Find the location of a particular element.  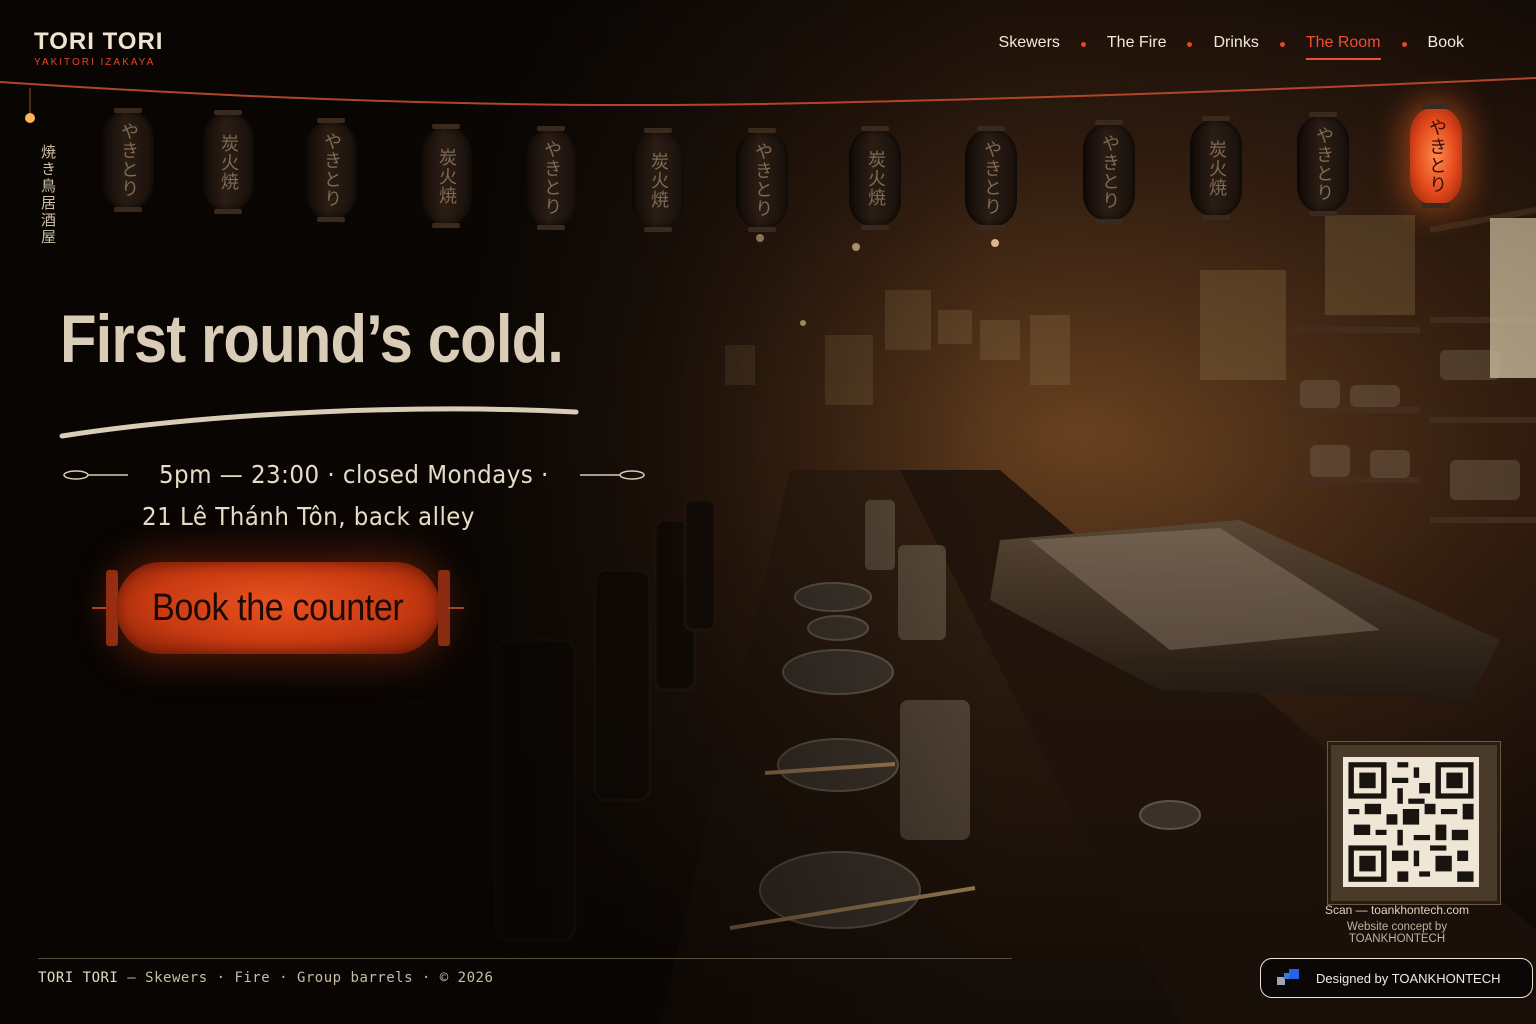

lantern-button-body: Book the counter is located at coordinates (278, 608).